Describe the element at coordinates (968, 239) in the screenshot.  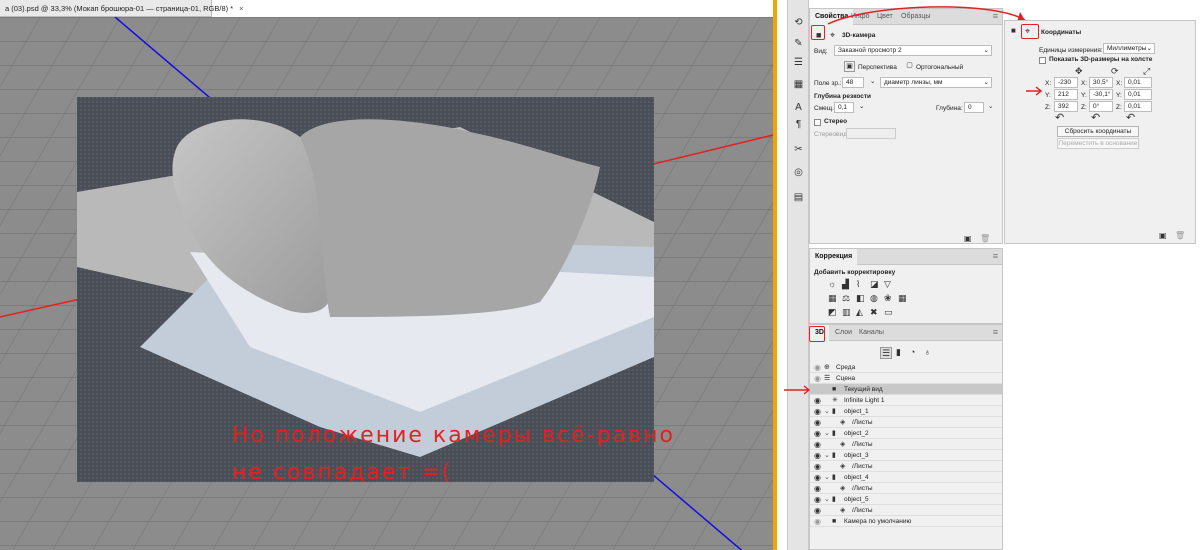
I see `render-icon: ▣` at that location.